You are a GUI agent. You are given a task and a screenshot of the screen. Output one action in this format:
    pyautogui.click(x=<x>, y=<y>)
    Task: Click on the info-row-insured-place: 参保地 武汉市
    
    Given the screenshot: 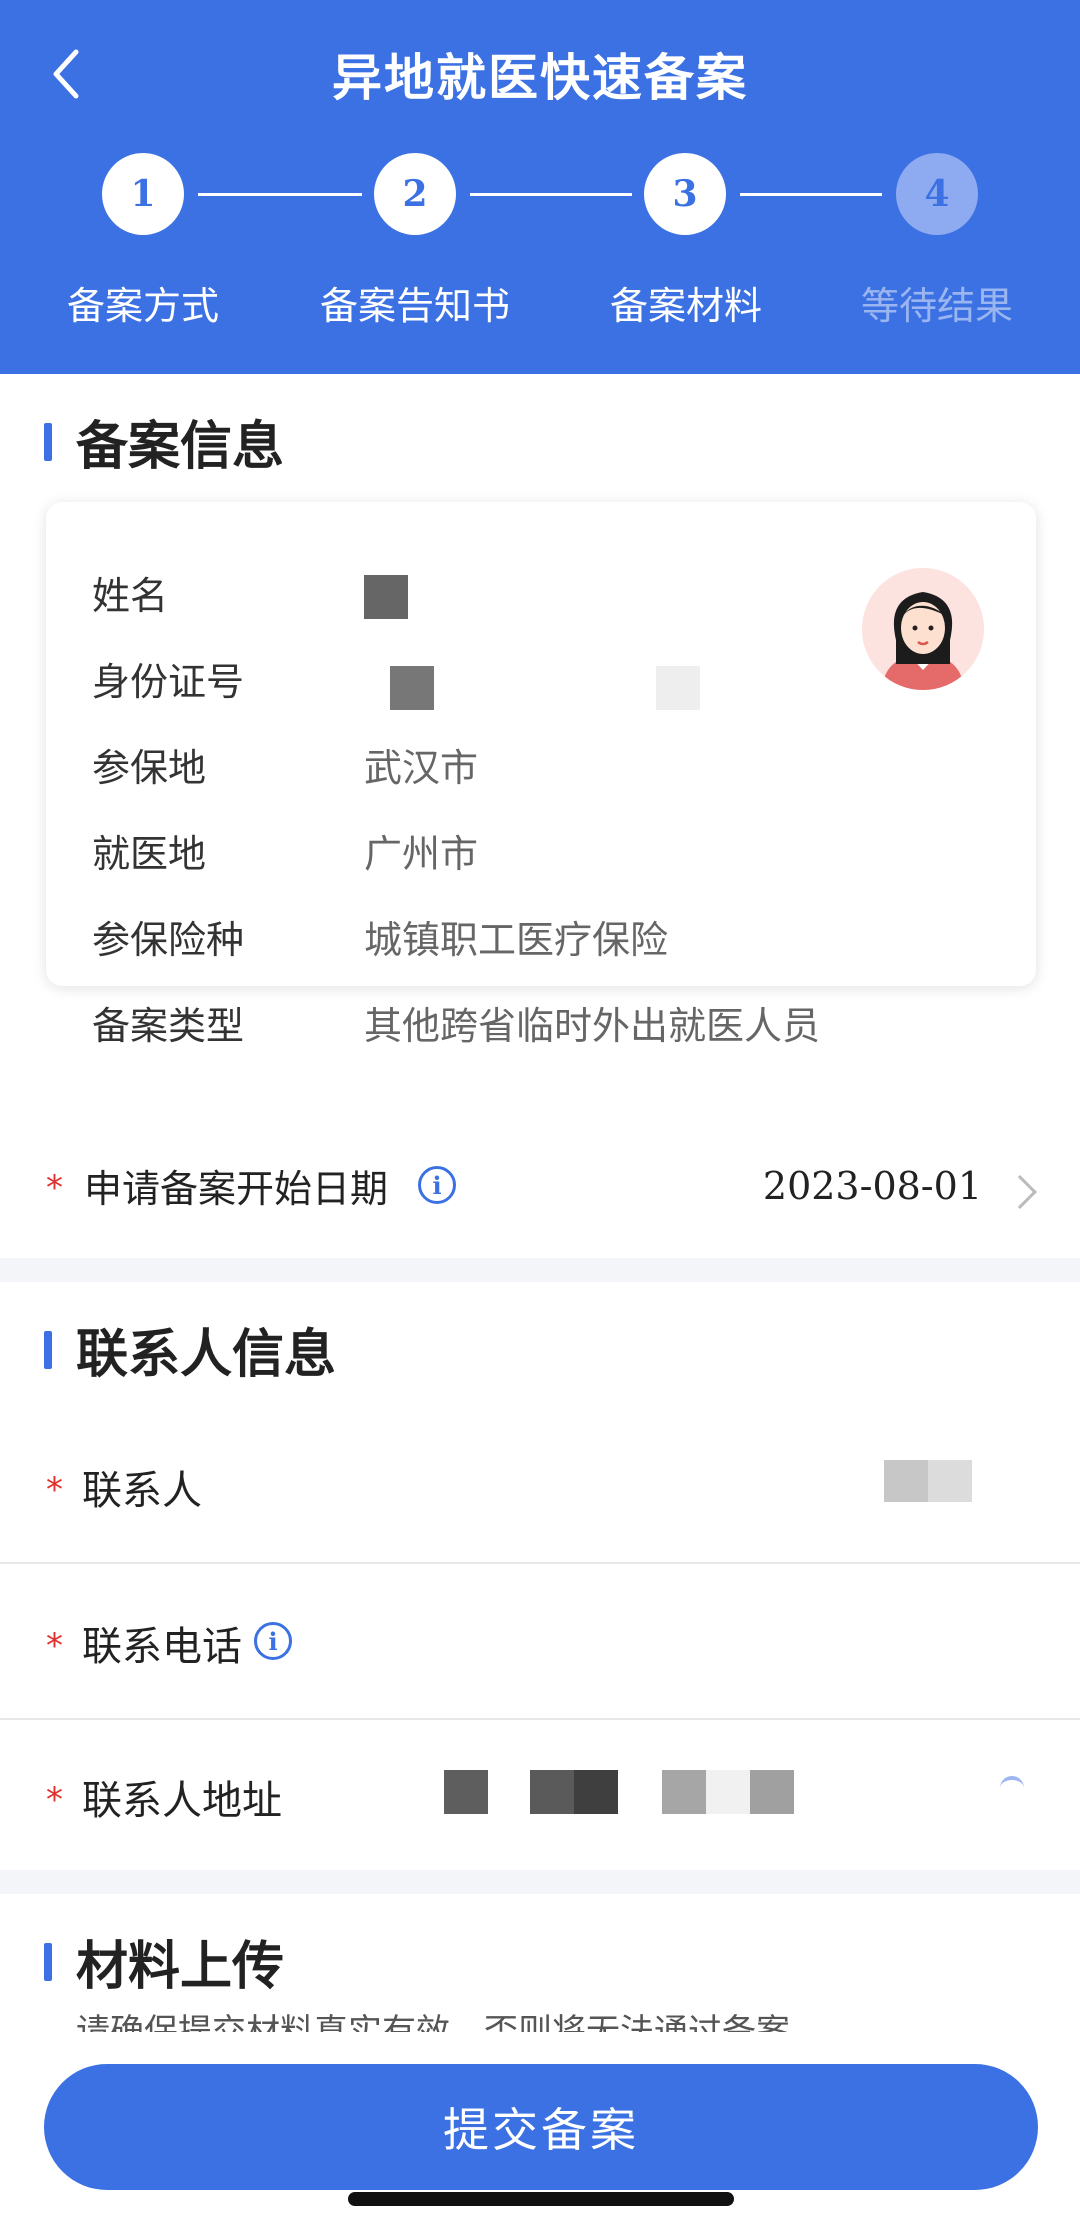 What is the action you would take?
    pyautogui.click(x=285, y=764)
    